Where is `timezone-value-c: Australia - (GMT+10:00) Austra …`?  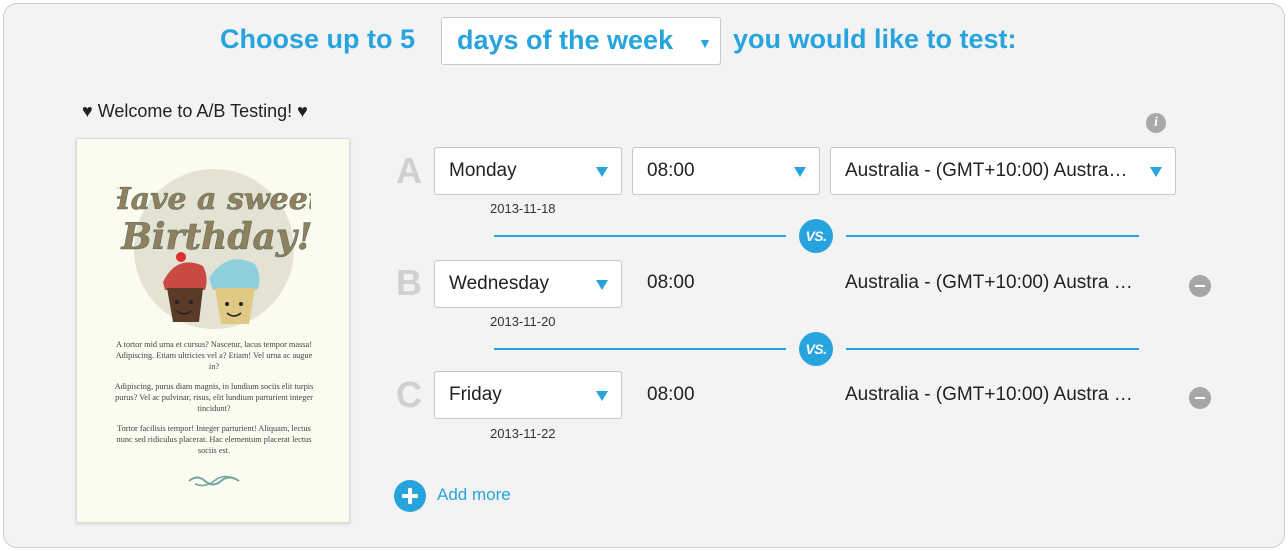
timezone-value-c: Australia - (GMT+10:00) Austra … is located at coordinates (989, 394).